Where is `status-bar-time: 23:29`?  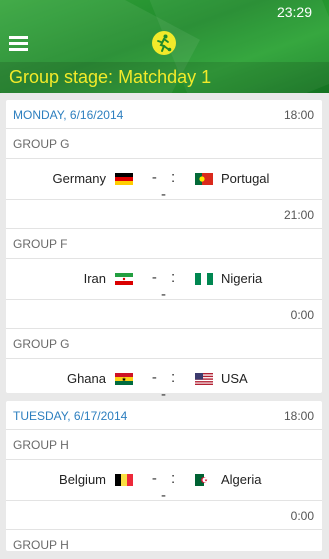 status-bar-time: 23:29 is located at coordinates (294, 12).